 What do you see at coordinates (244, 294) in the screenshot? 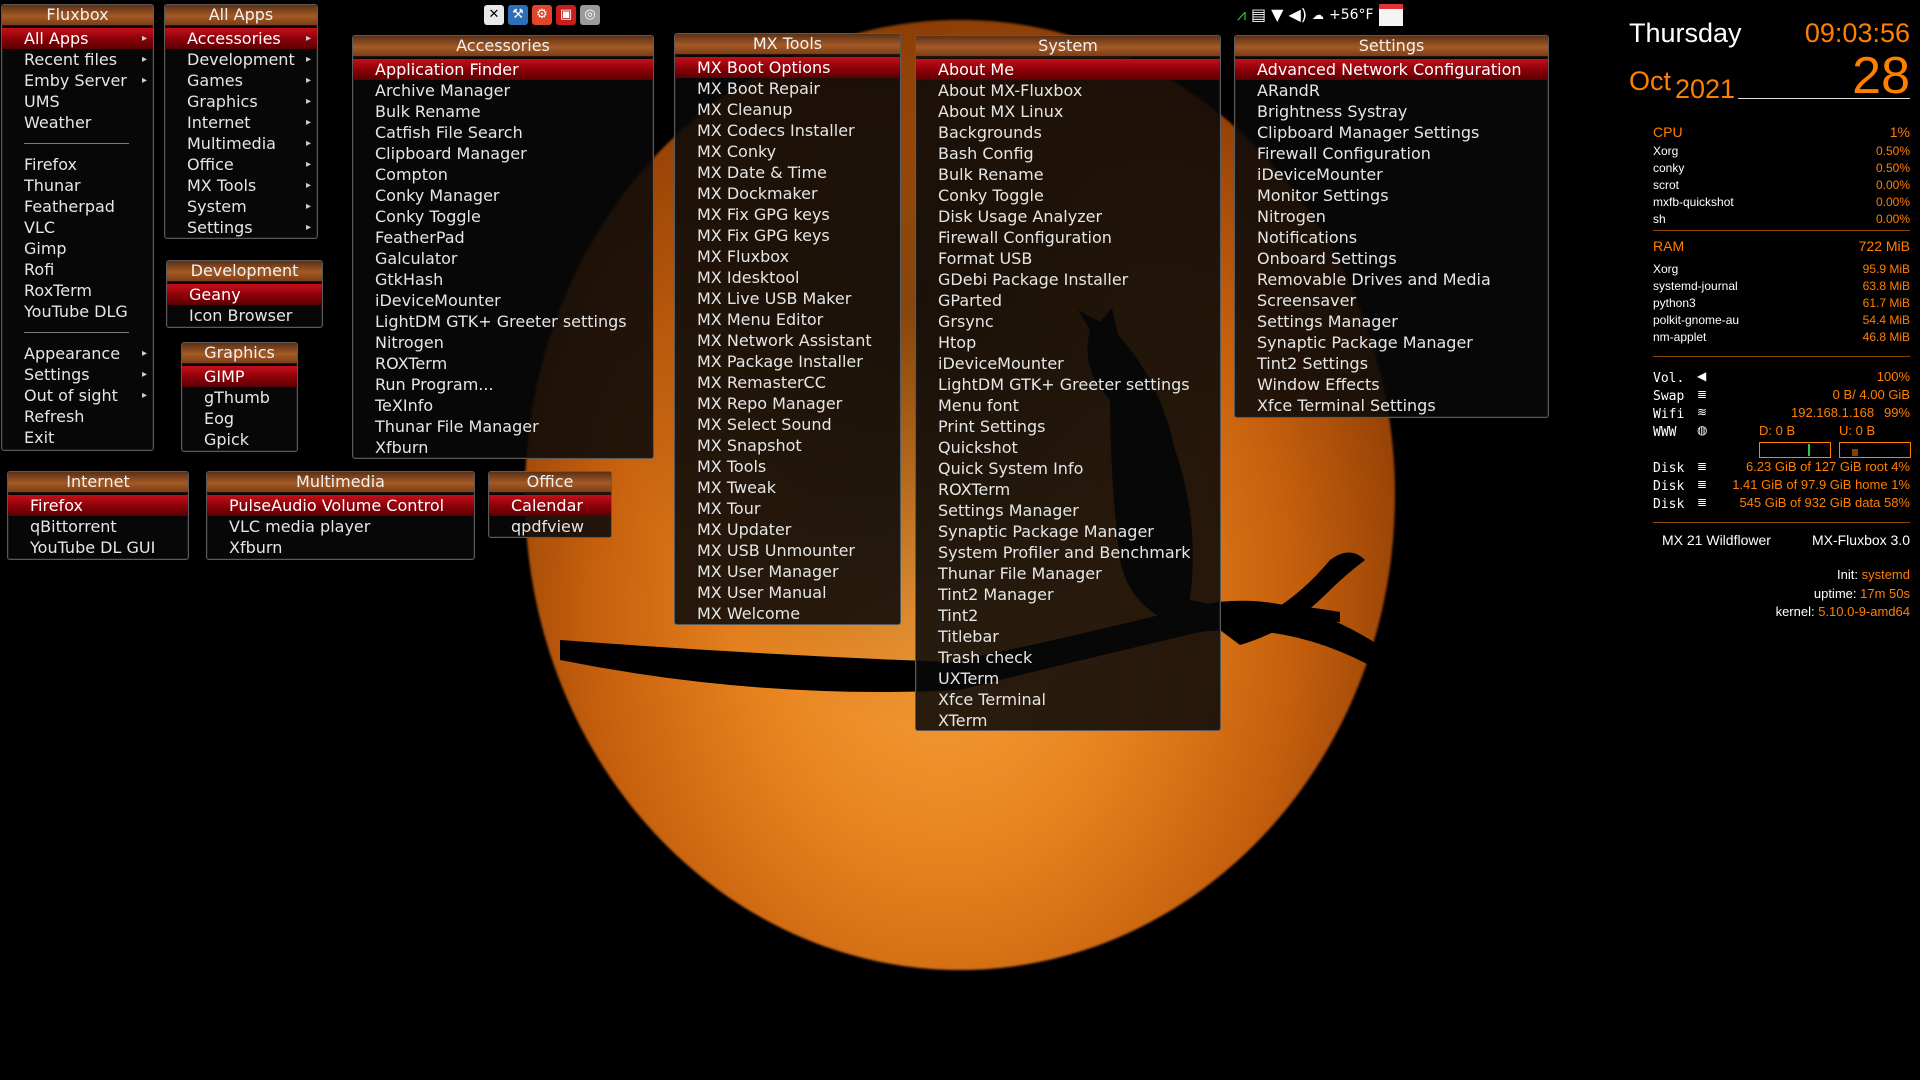
I see `menu-item-geany: Geany` at bounding box center [244, 294].